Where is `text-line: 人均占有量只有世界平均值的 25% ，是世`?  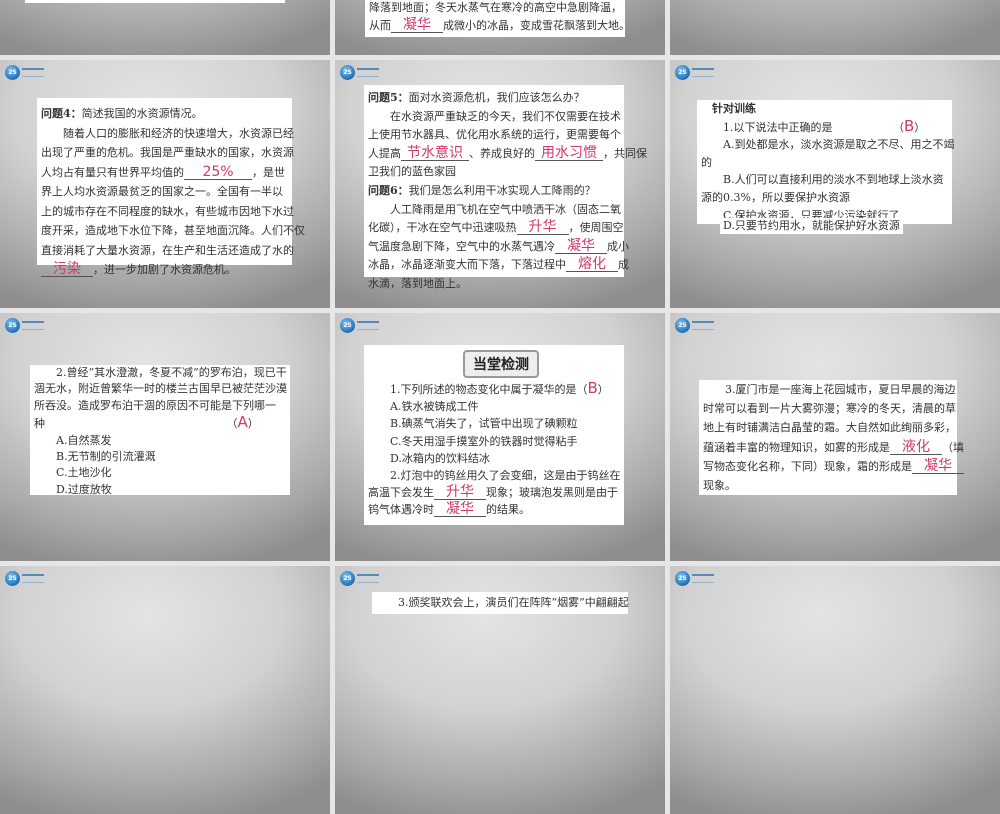
text-line: 人均占有量只有世界平均值的 25% ，是世 is located at coordinates (166, 173).